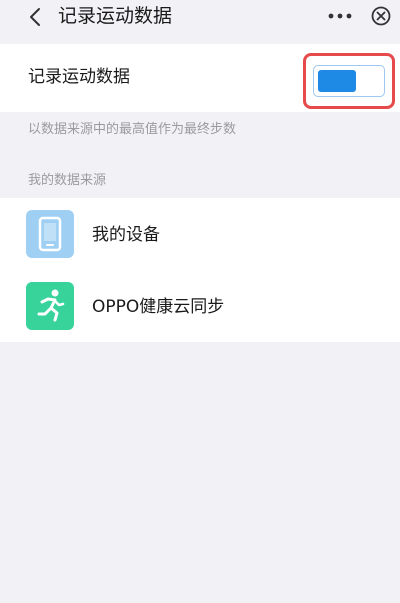 This screenshot has width=400, height=603. Describe the element at coordinates (200, 234) in the screenshot. I see `list-item-my-device: 我的设备` at that location.